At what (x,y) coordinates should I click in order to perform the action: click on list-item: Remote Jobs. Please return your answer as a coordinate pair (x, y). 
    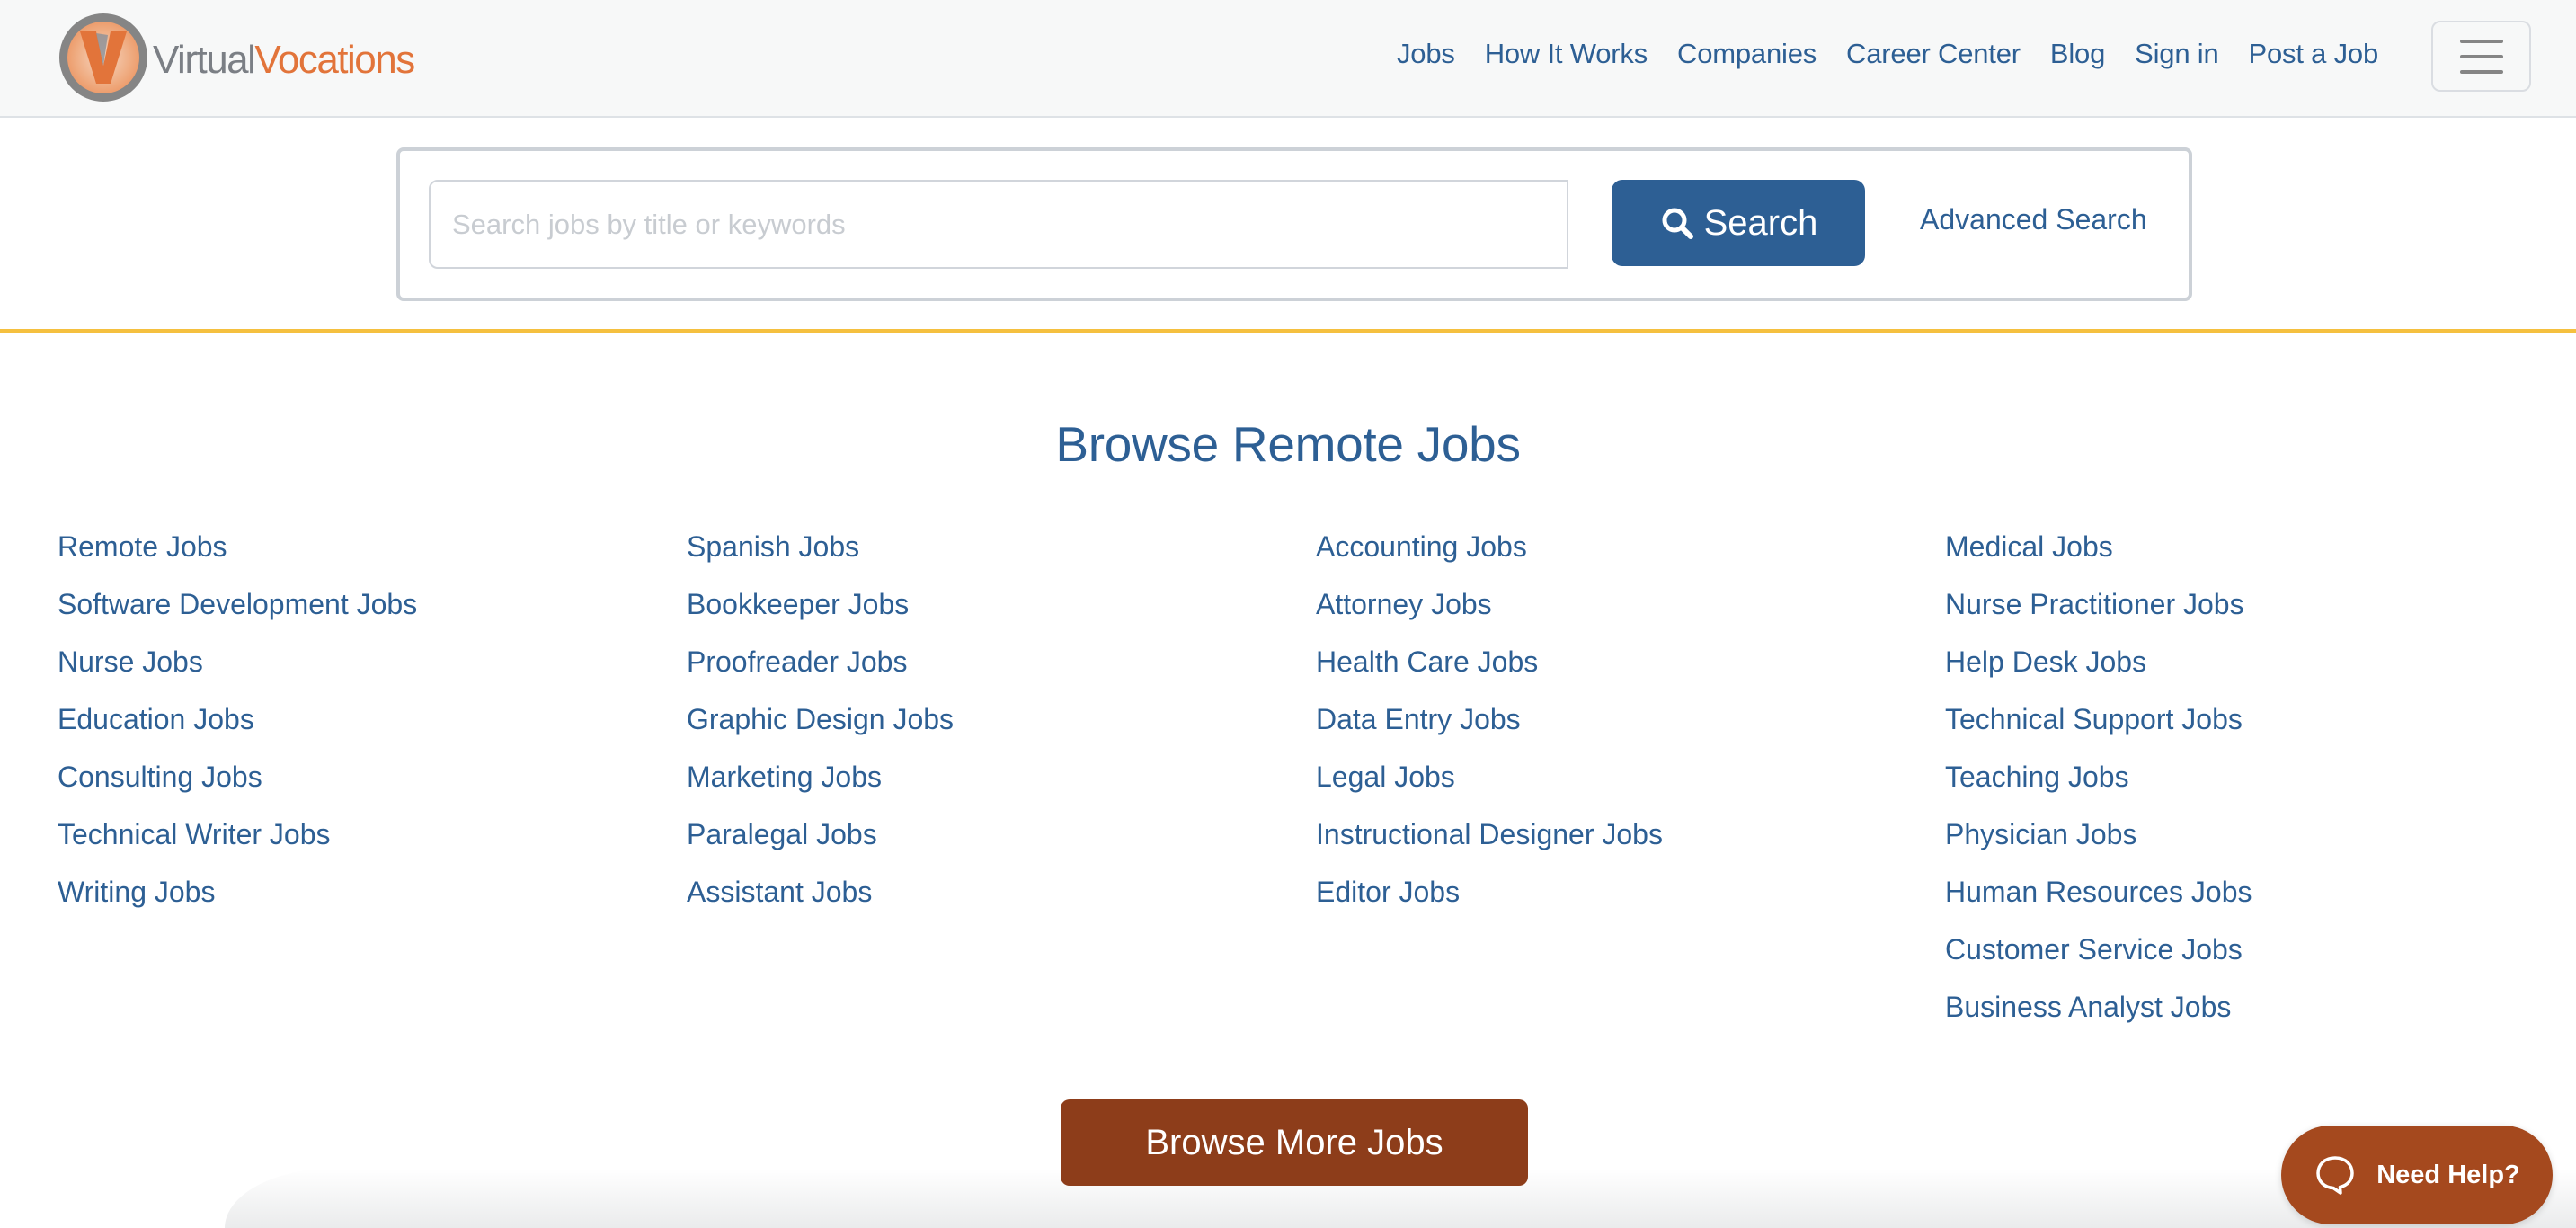
    Looking at the image, I should click on (238, 555).